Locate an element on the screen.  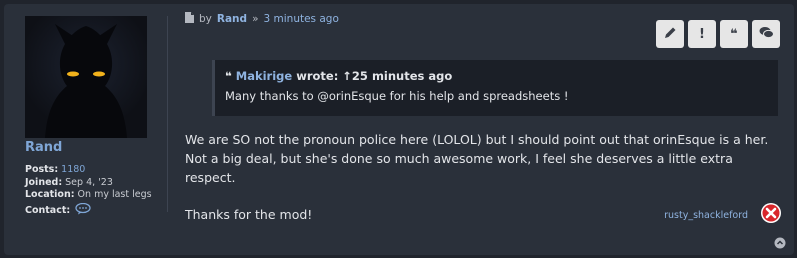
exclamation-icon: ! is located at coordinates (702, 34).